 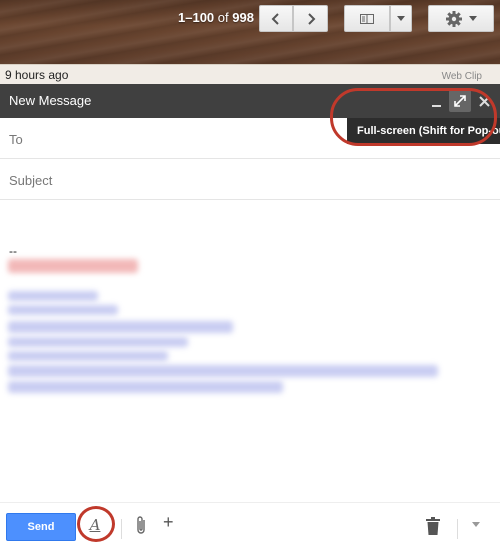 I want to click on trash-icon, so click(x=433, y=526).